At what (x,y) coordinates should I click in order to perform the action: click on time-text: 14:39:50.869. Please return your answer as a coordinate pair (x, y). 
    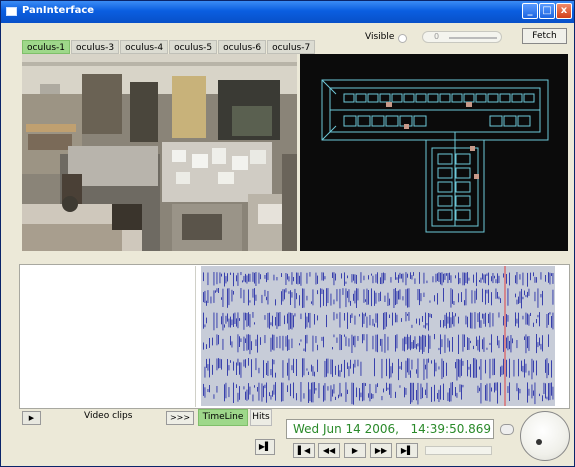
    Looking at the image, I should click on (451, 429).